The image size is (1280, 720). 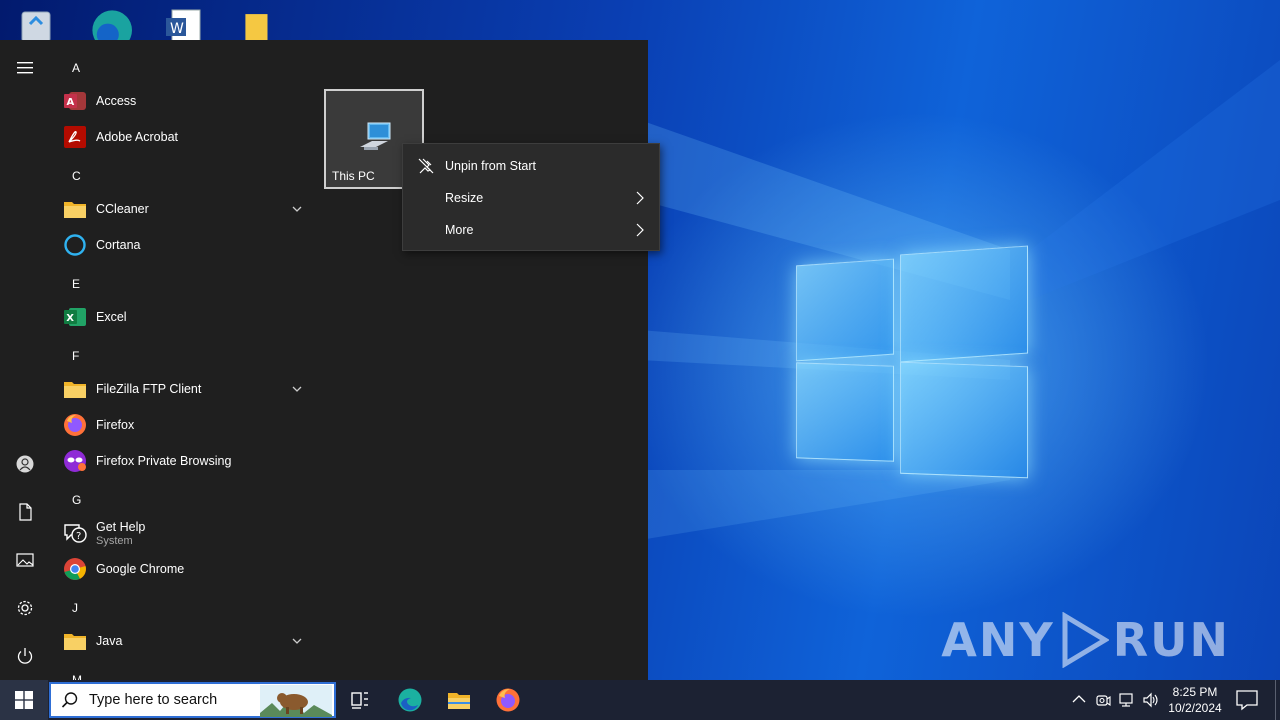 I want to click on resize-item: Resize, so click(x=531, y=198).